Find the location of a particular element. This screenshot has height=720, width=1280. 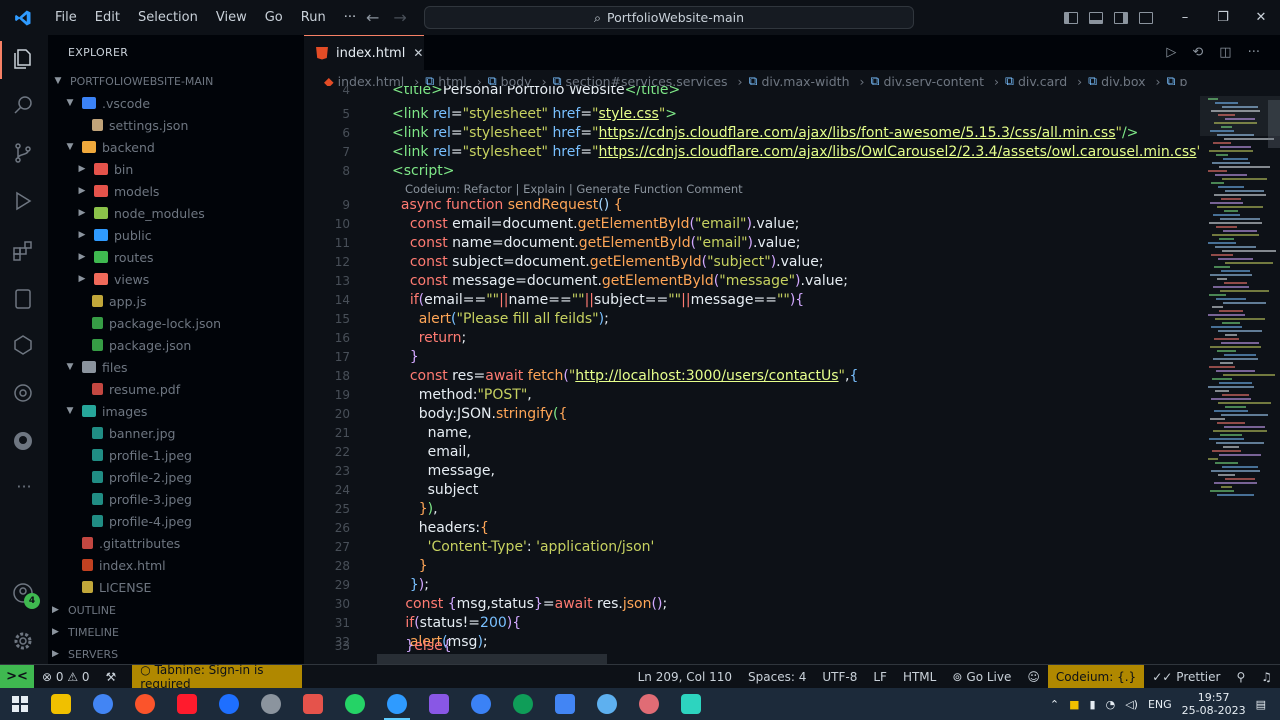

code-line: 25 }), is located at coordinates (752, 509).